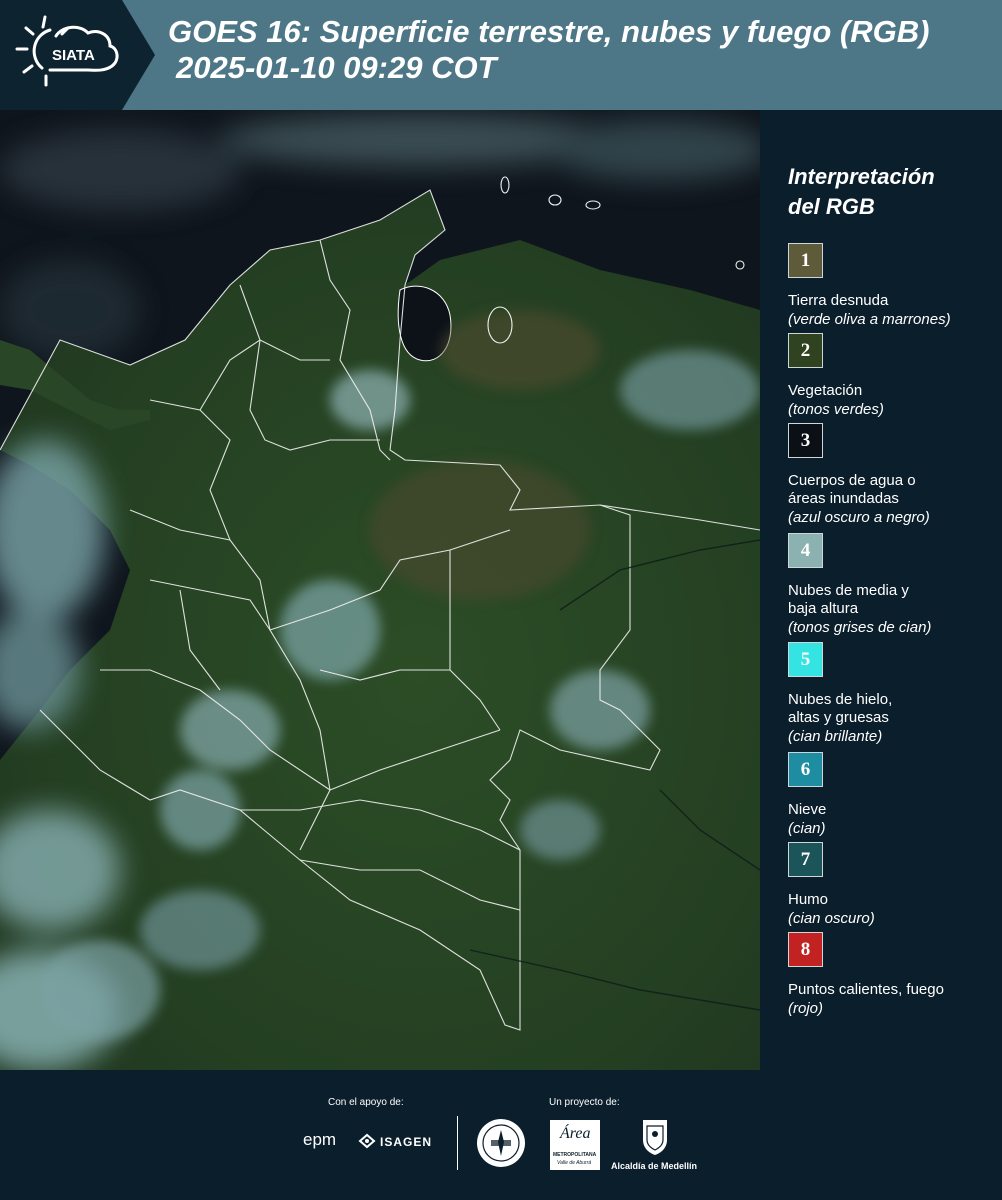 This screenshot has height=1200, width=1002. What do you see at coordinates (852, 489) in the screenshot?
I see `legend-label: Cuerpos de agua o áreas inundadas` at bounding box center [852, 489].